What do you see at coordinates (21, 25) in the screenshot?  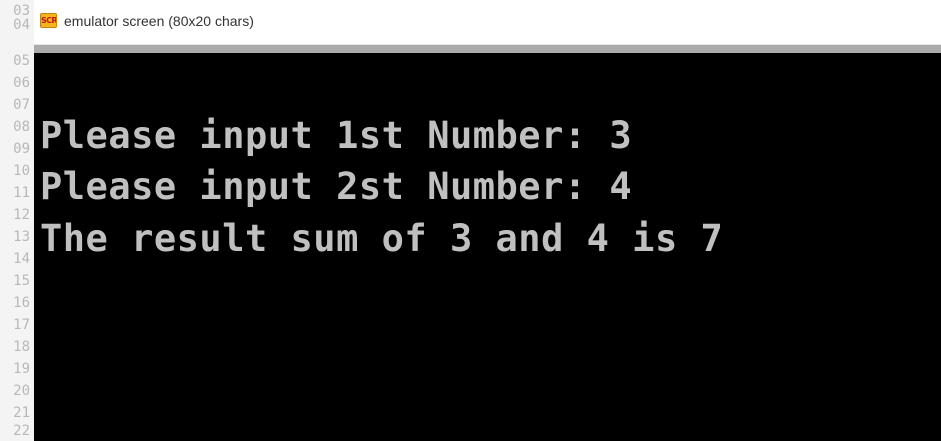 I see `gutter-line-number: 04` at bounding box center [21, 25].